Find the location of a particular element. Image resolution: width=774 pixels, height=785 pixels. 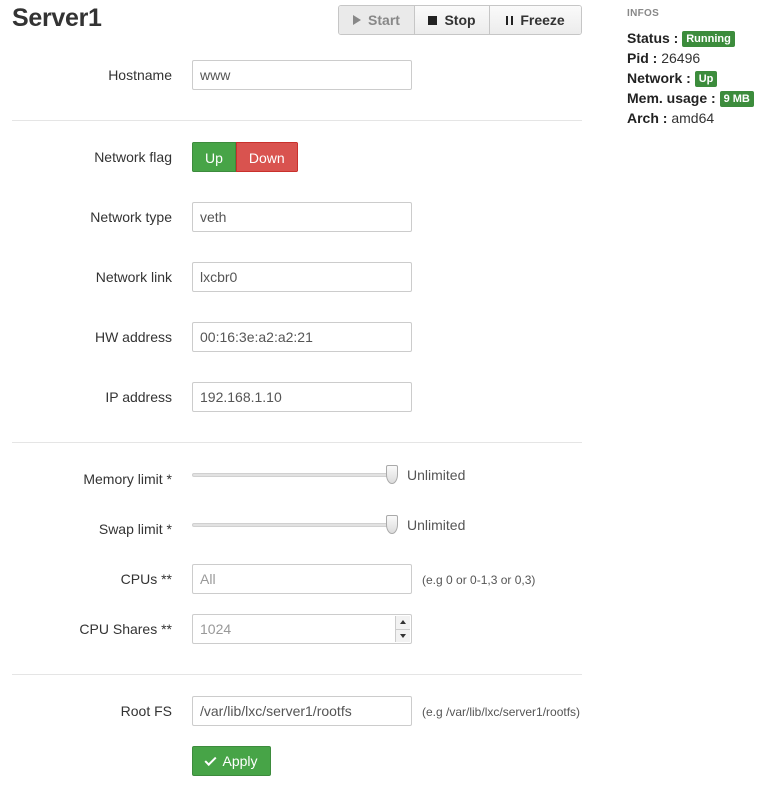

network-type-input: veth is located at coordinates (302, 217).